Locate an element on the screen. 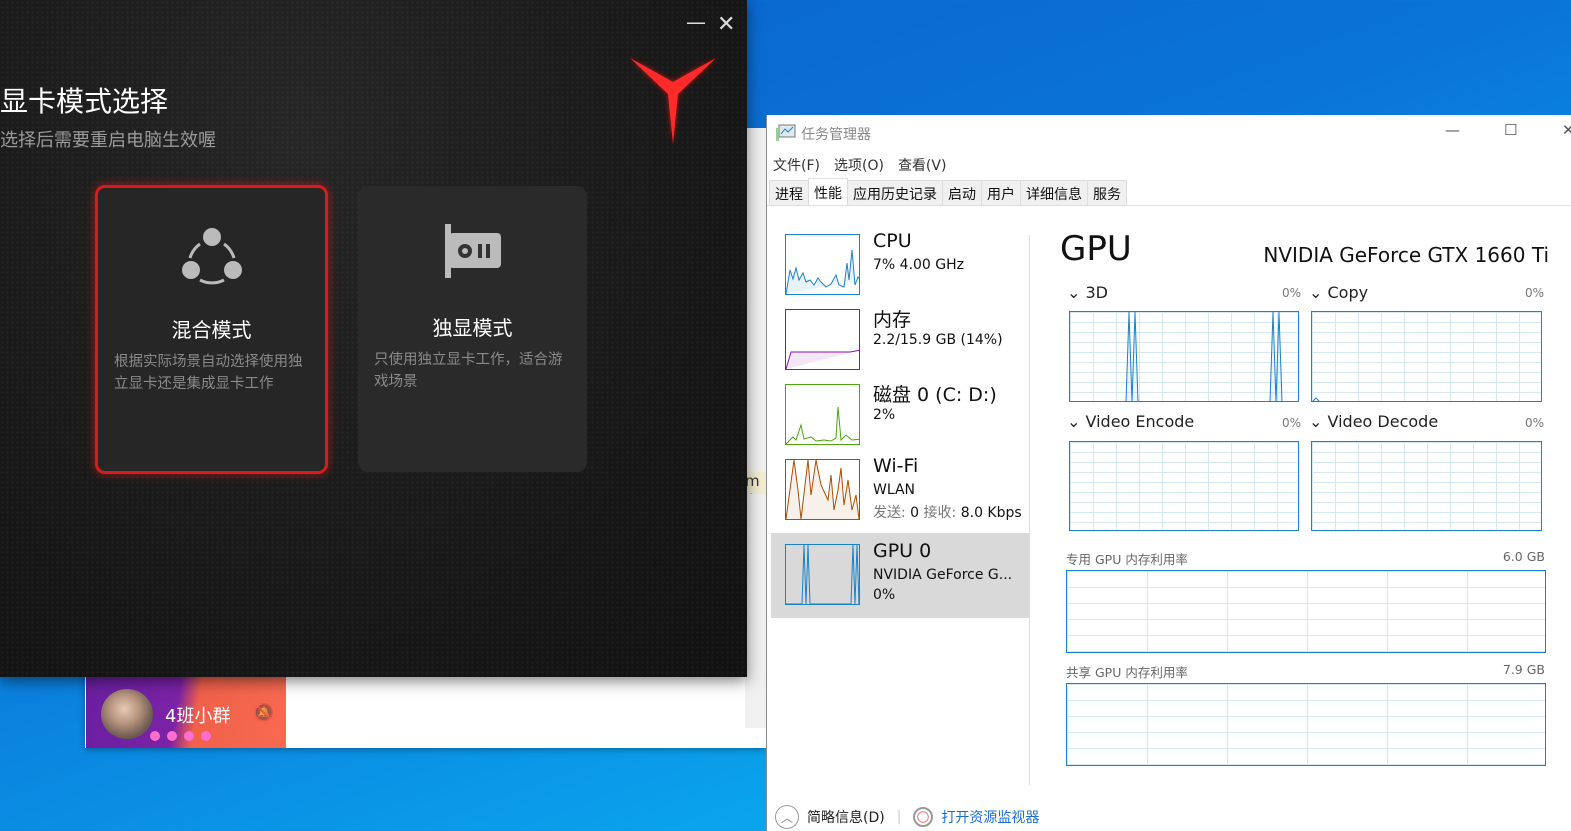 Image resolution: width=1571 pixels, height=831 pixels. group-name: 4班小群 is located at coordinates (198, 716).